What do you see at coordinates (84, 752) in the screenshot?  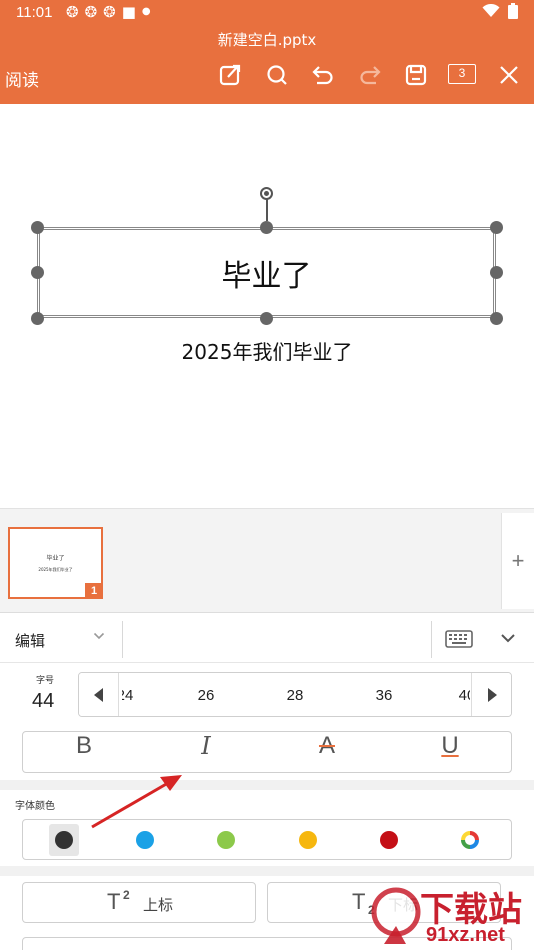 I see `bold-button: B` at bounding box center [84, 752].